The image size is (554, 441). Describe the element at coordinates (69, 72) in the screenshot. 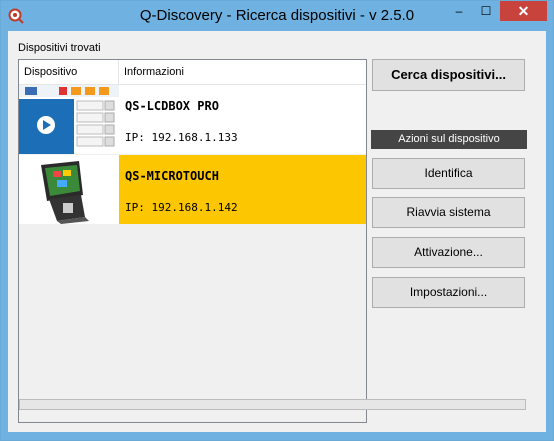

I see `column-header-device: Dispositivo` at that location.